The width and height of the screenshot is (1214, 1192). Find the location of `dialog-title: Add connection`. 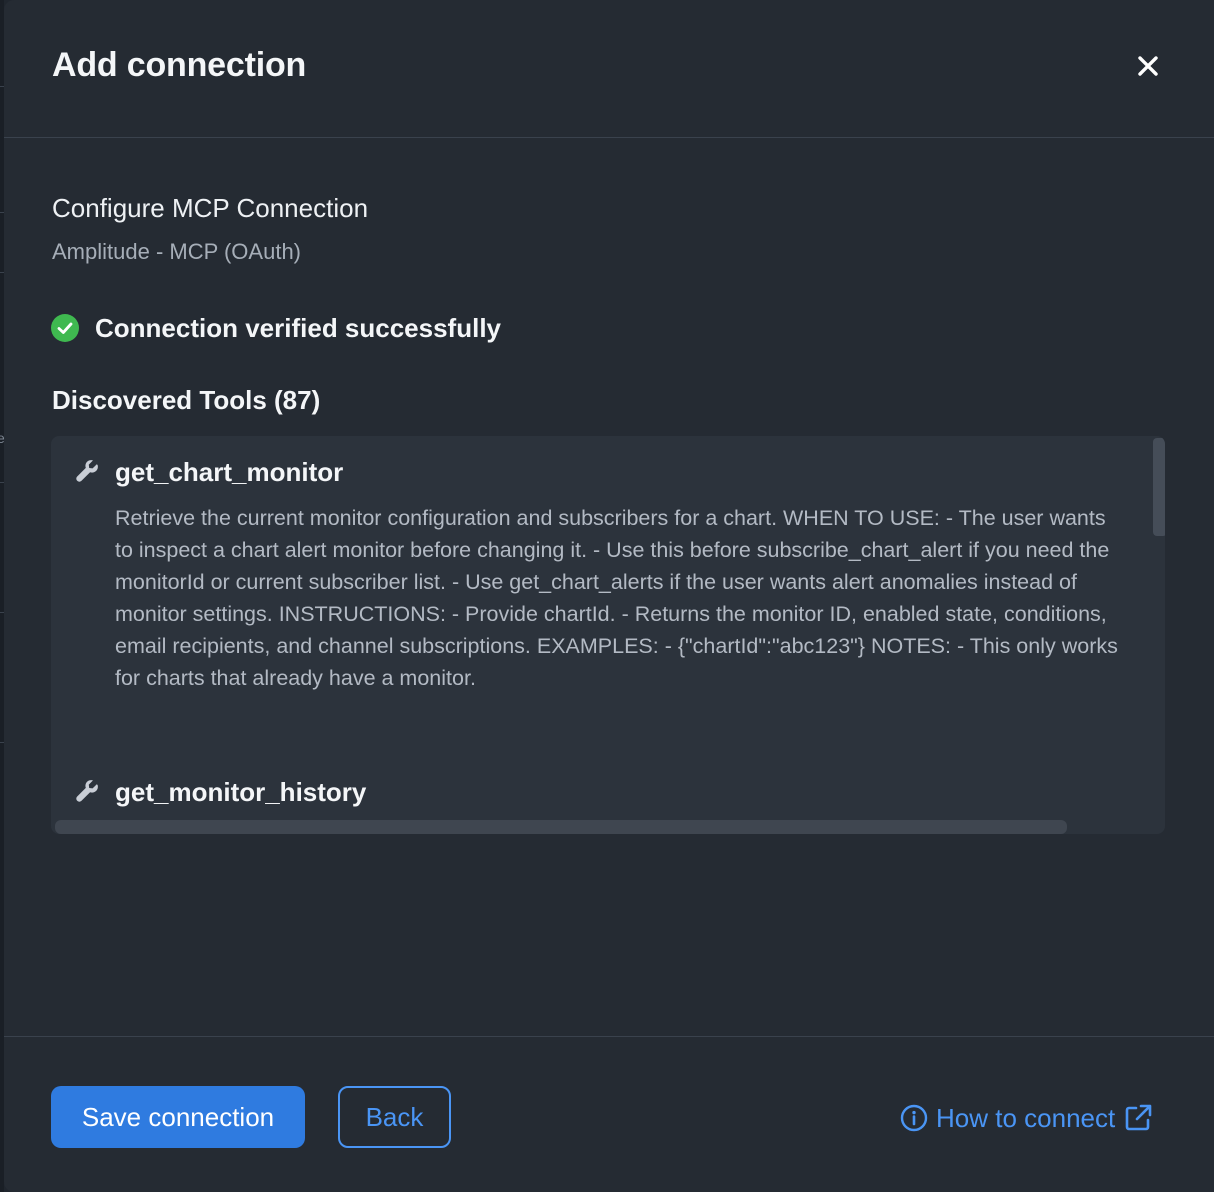

dialog-title: Add connection is located at coordinates (179, 65).